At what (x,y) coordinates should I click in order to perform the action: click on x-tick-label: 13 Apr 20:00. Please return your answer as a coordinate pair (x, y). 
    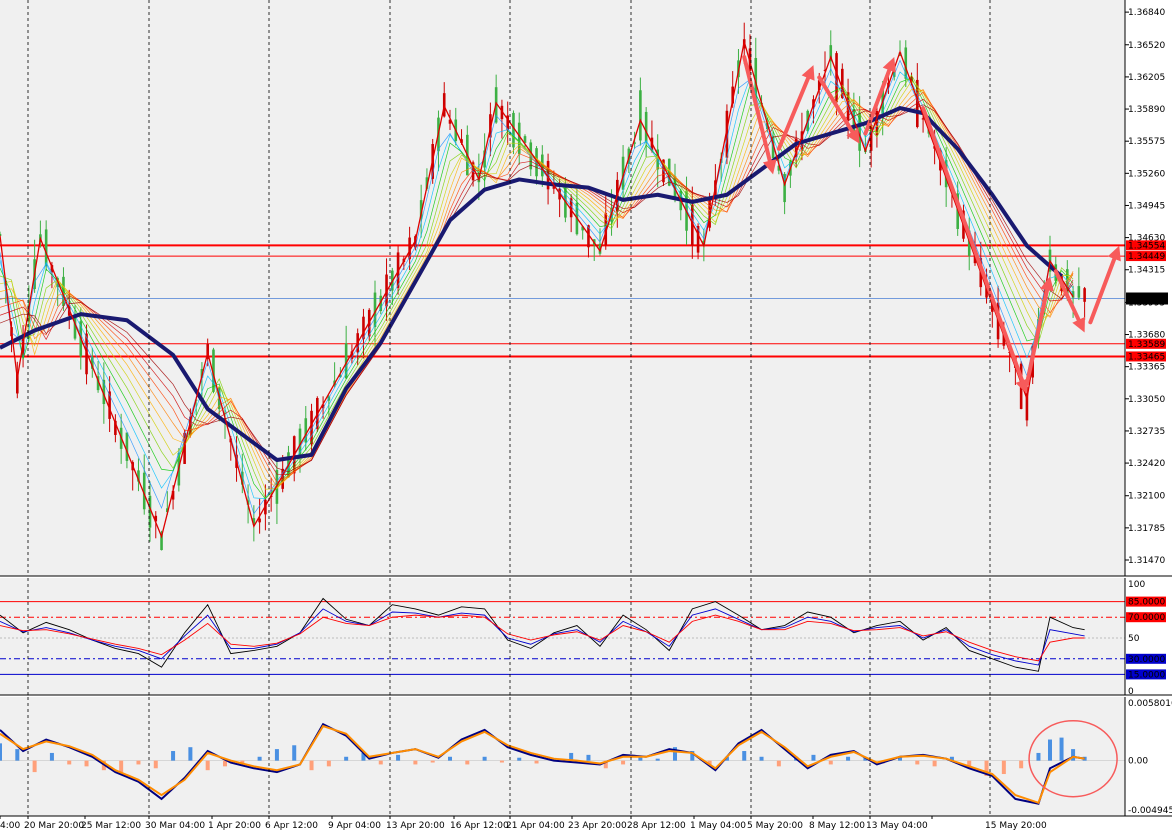
    Looking at the image, I should click on (415, 826).